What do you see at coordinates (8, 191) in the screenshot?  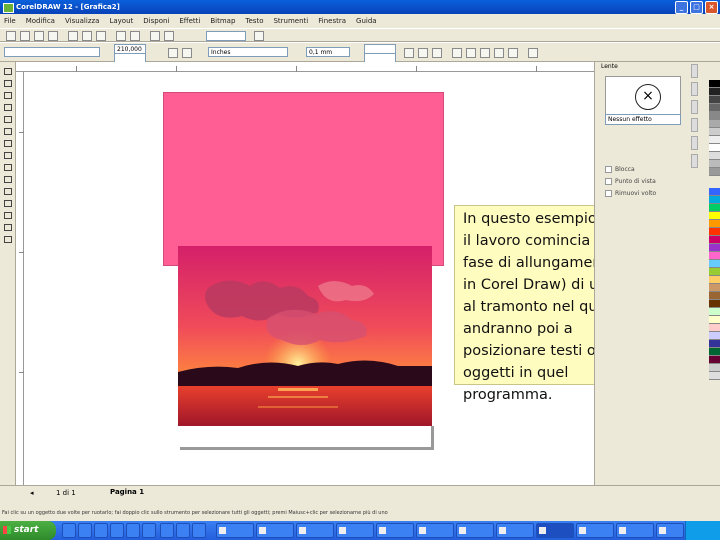 I see `text-tool-icon` at bounding box center [8, 191].